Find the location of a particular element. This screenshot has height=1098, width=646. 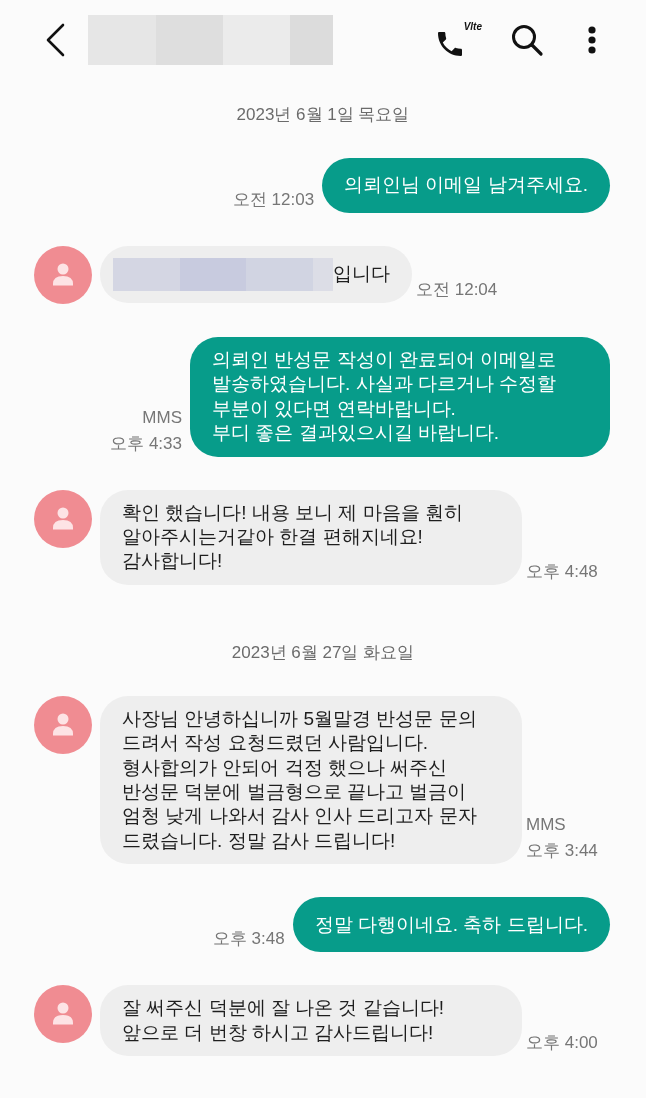

message-time: 오후 3:48 is located at coordinates (248, 939).